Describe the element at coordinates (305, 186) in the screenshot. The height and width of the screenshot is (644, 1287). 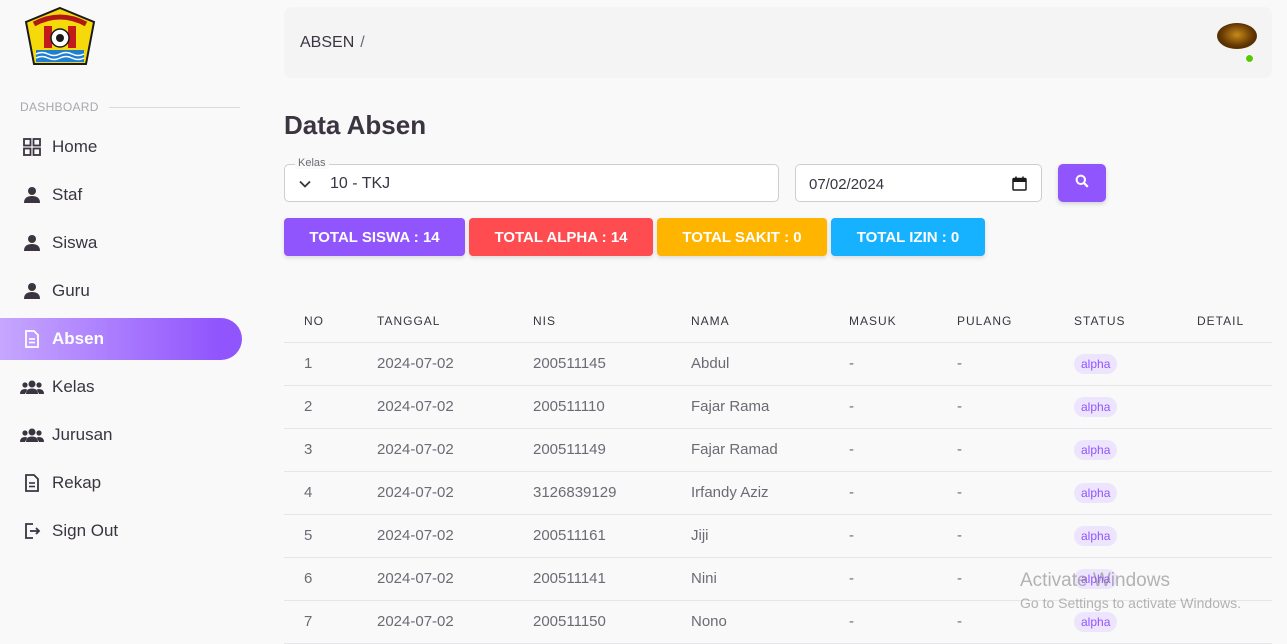
I see `chevron-down-icon` at that location.